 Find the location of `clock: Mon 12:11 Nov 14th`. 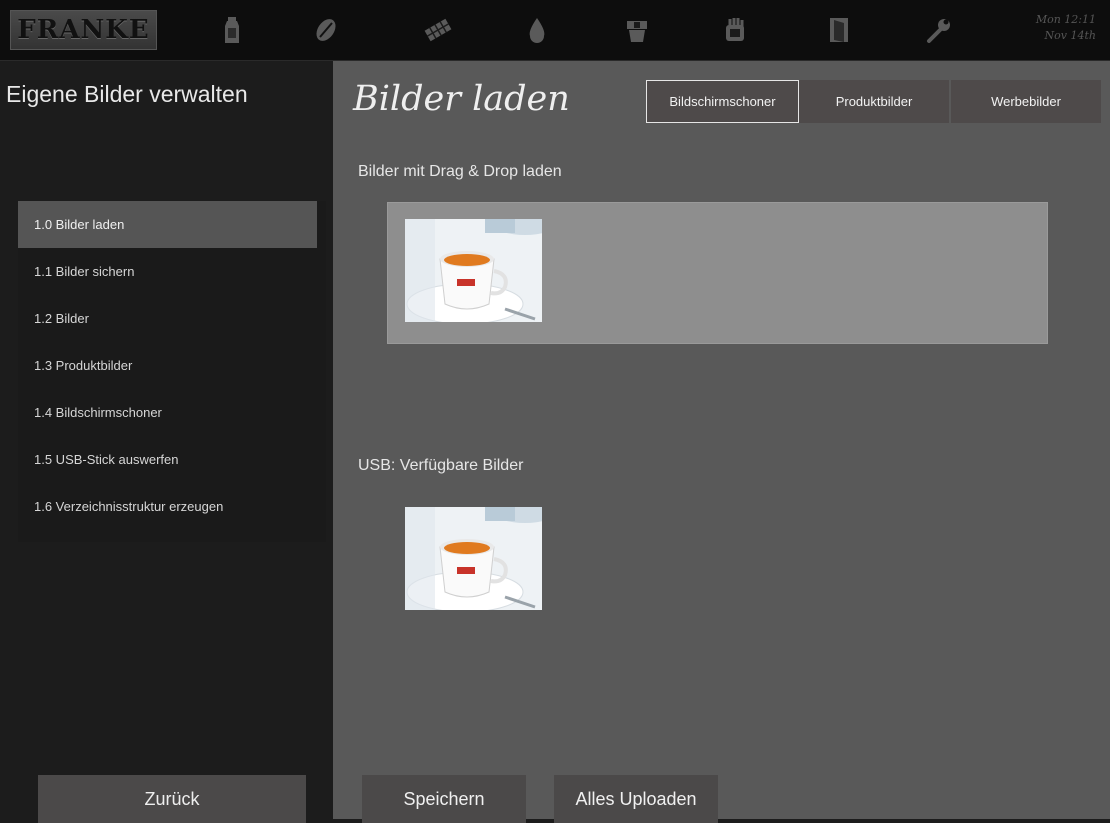

clock: Mon 12:11 Nov 14th is located at coordinates (1061, 28).